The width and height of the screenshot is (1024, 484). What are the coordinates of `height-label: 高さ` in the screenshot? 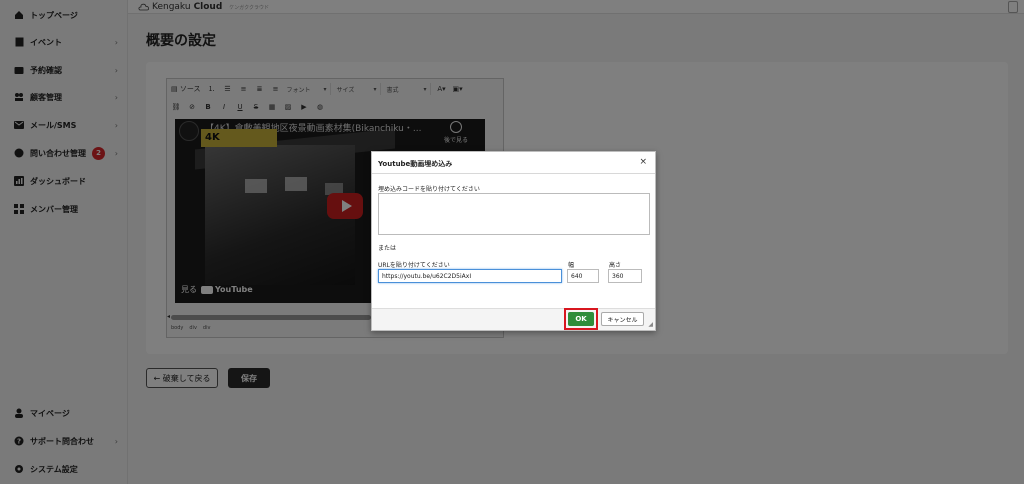 It's located at (615, 265).